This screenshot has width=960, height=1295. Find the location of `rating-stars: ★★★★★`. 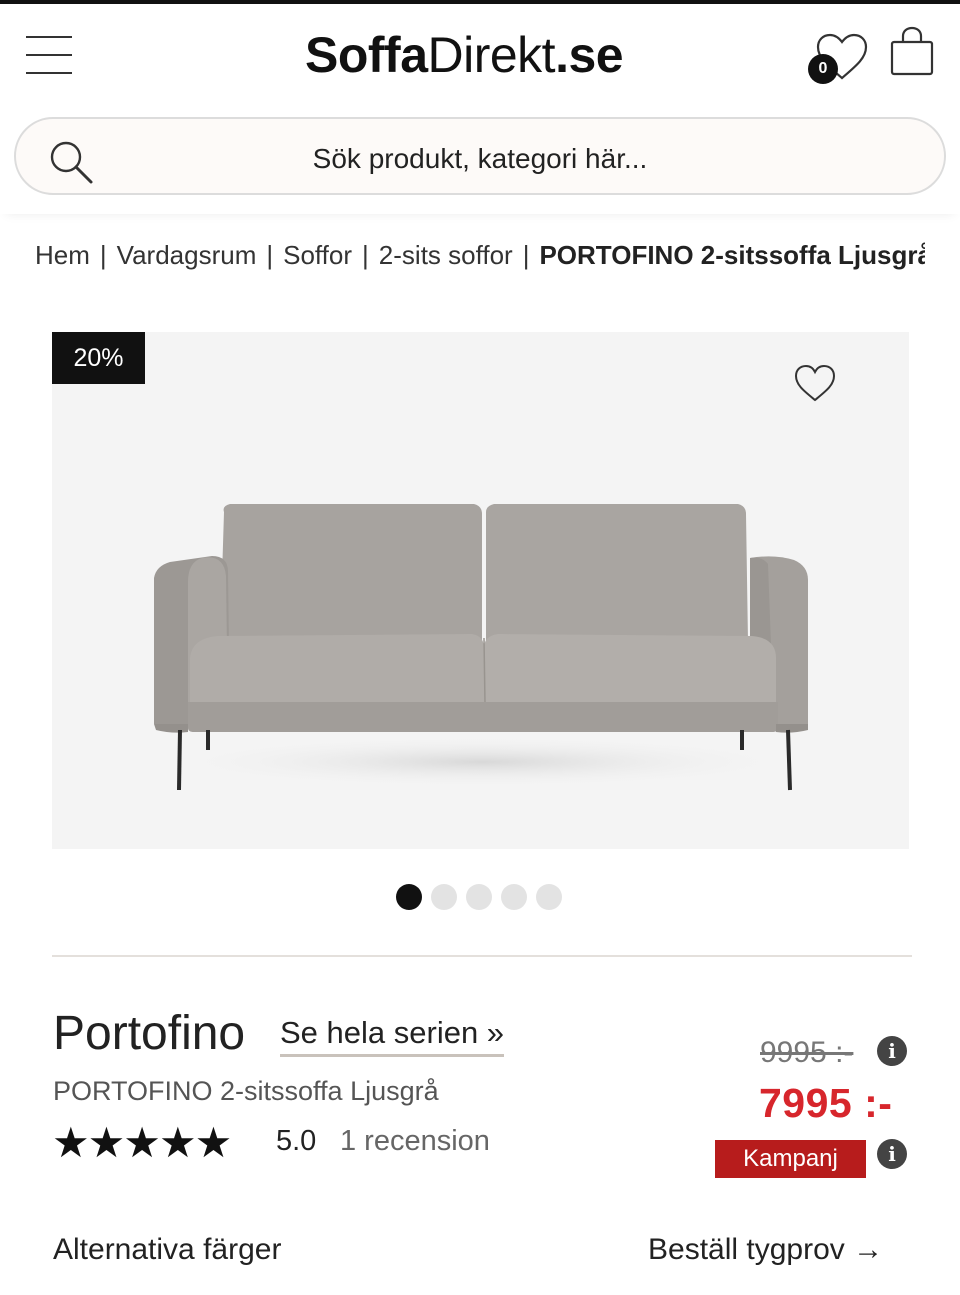

rating-stars: ★★★★★ is located at coordinates (142, 1142).